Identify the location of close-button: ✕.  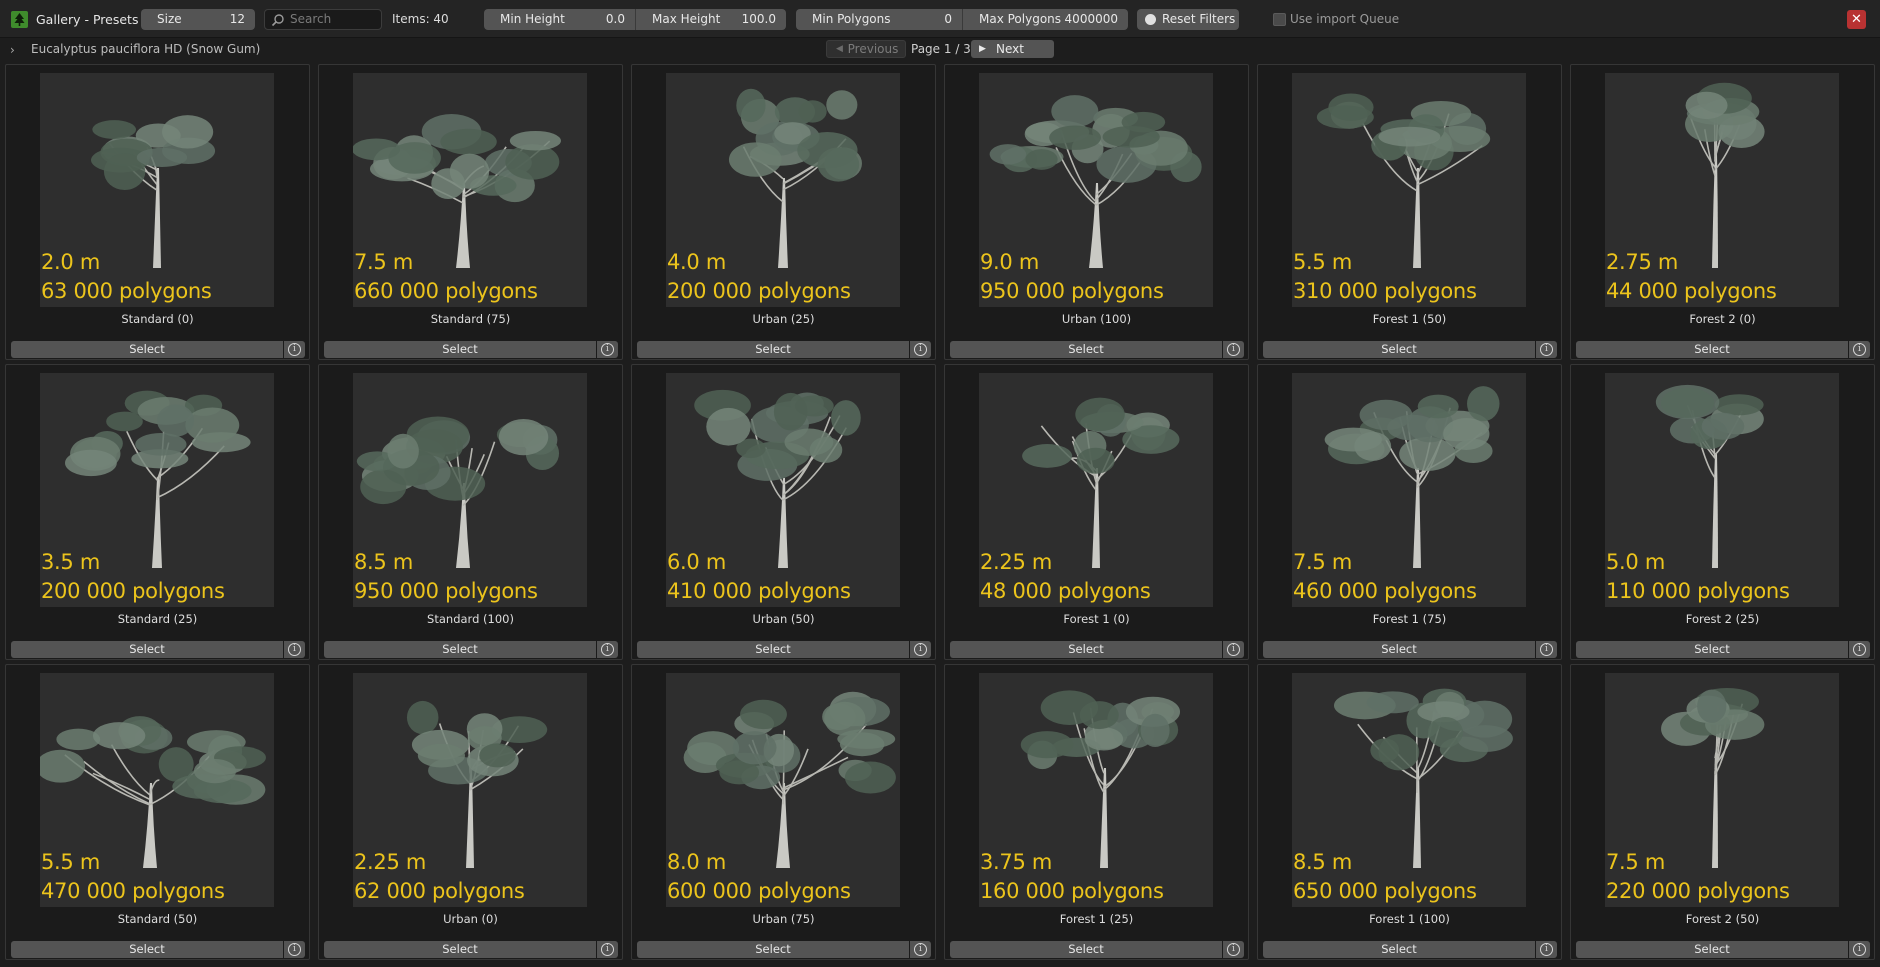
(1856, 19).